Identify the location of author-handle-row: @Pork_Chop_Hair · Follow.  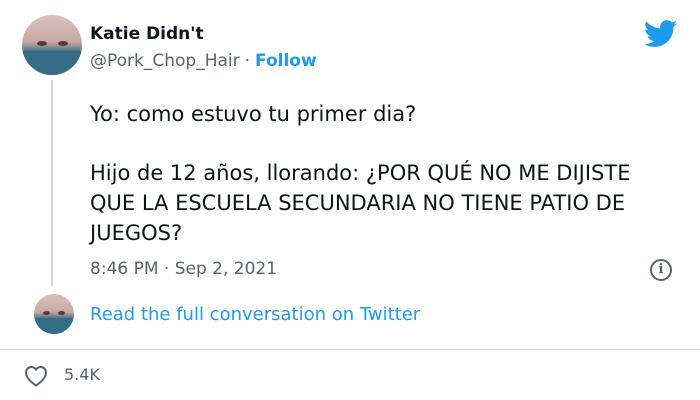
(203, 61).